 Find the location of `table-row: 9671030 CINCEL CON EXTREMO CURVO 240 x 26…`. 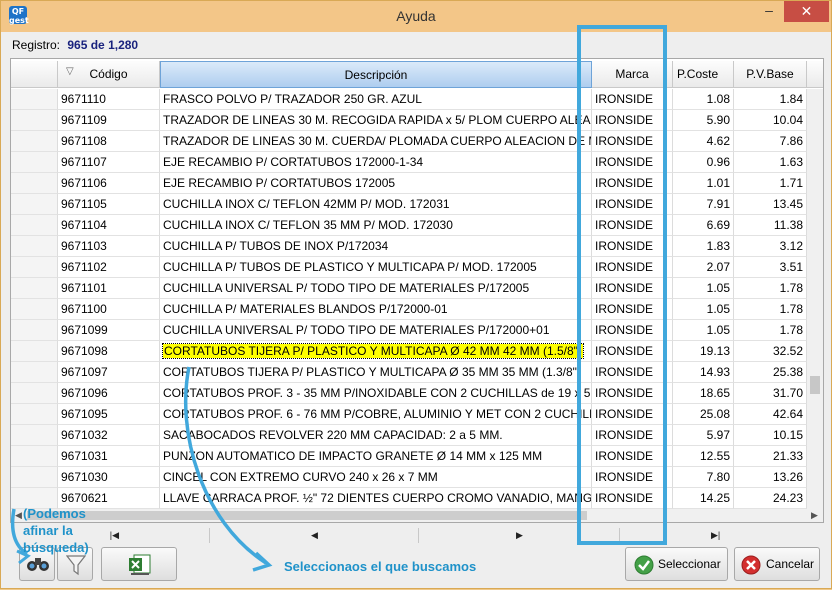

table-row: 9671030 CINCEL CON EXTREMO CURVO 240 x 26… is located at coordinates (409, 477).